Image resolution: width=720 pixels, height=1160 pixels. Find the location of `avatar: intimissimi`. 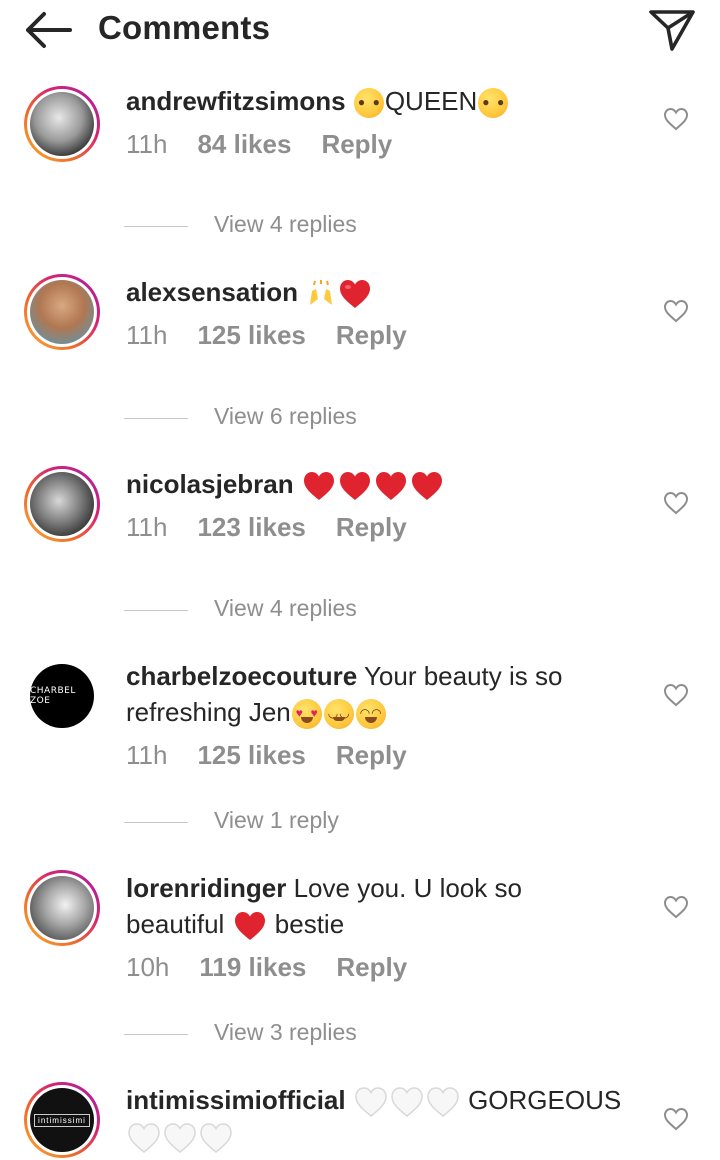

avatar: intimissimi is located at coordinates (62, 1120).